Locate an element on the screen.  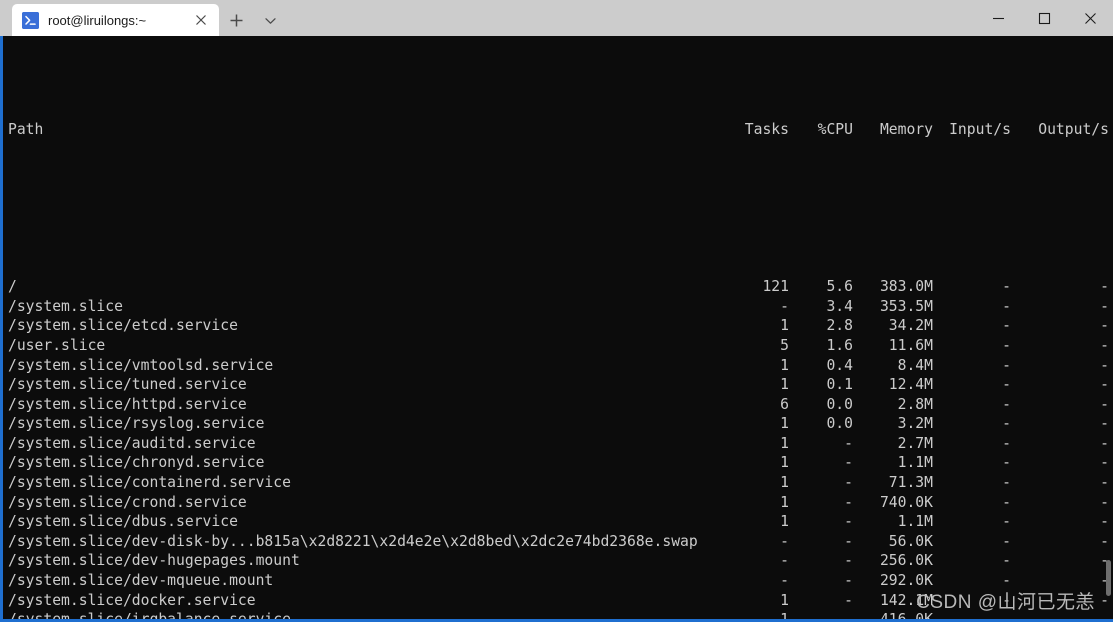
cell-memory: 8.4M is located at coordinates (915, 365).